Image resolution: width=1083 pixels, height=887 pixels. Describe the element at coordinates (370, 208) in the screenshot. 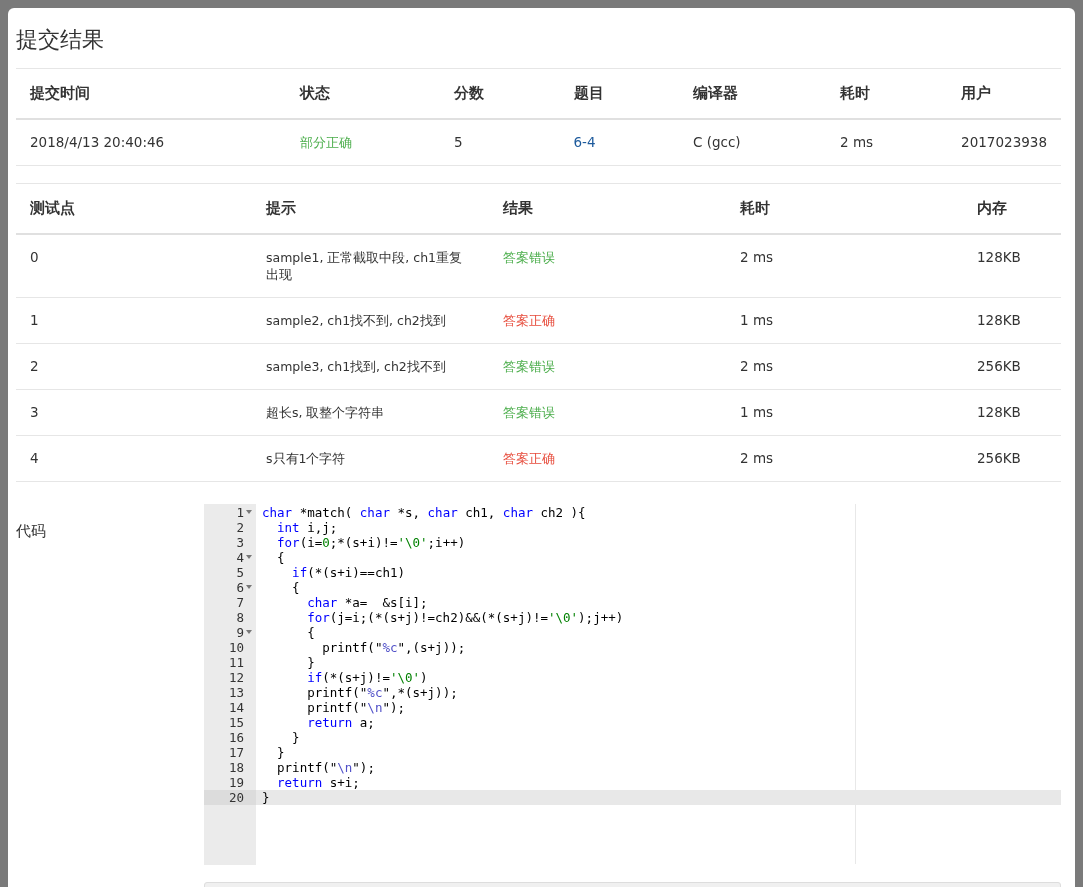

I see `column-header: 提示` at that location.